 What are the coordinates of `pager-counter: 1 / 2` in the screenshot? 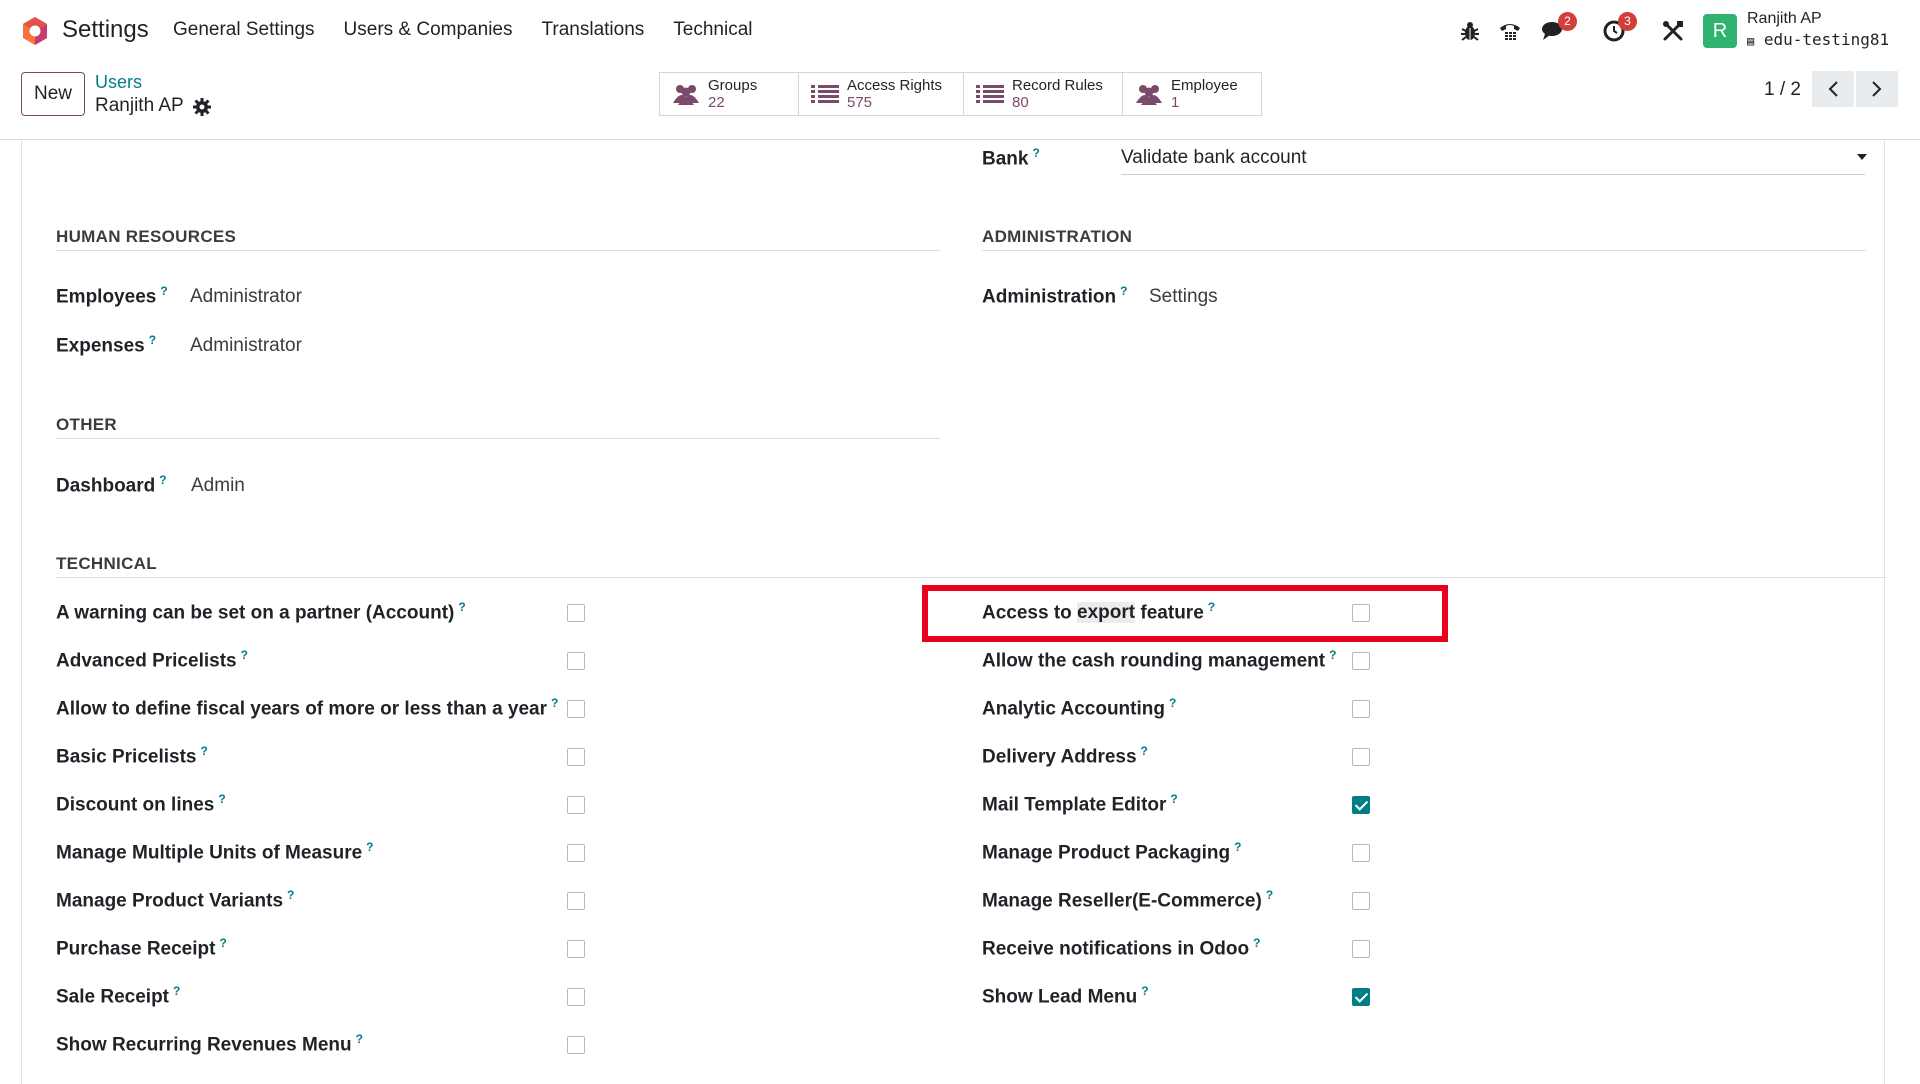 It's located at (1782, 90).